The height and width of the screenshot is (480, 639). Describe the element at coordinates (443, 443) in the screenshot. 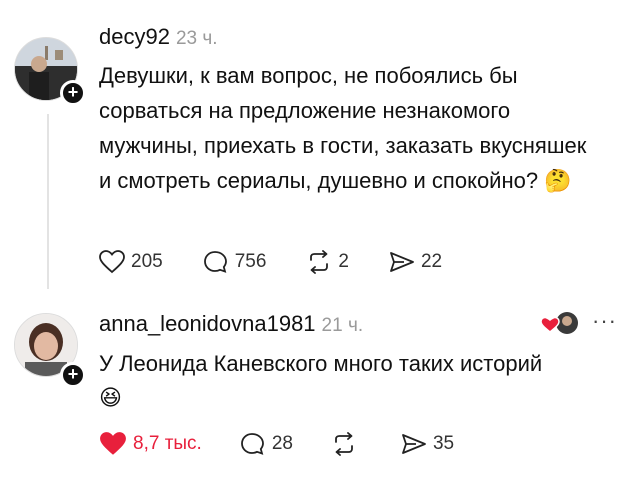

I see `share-count: 35` at that location.